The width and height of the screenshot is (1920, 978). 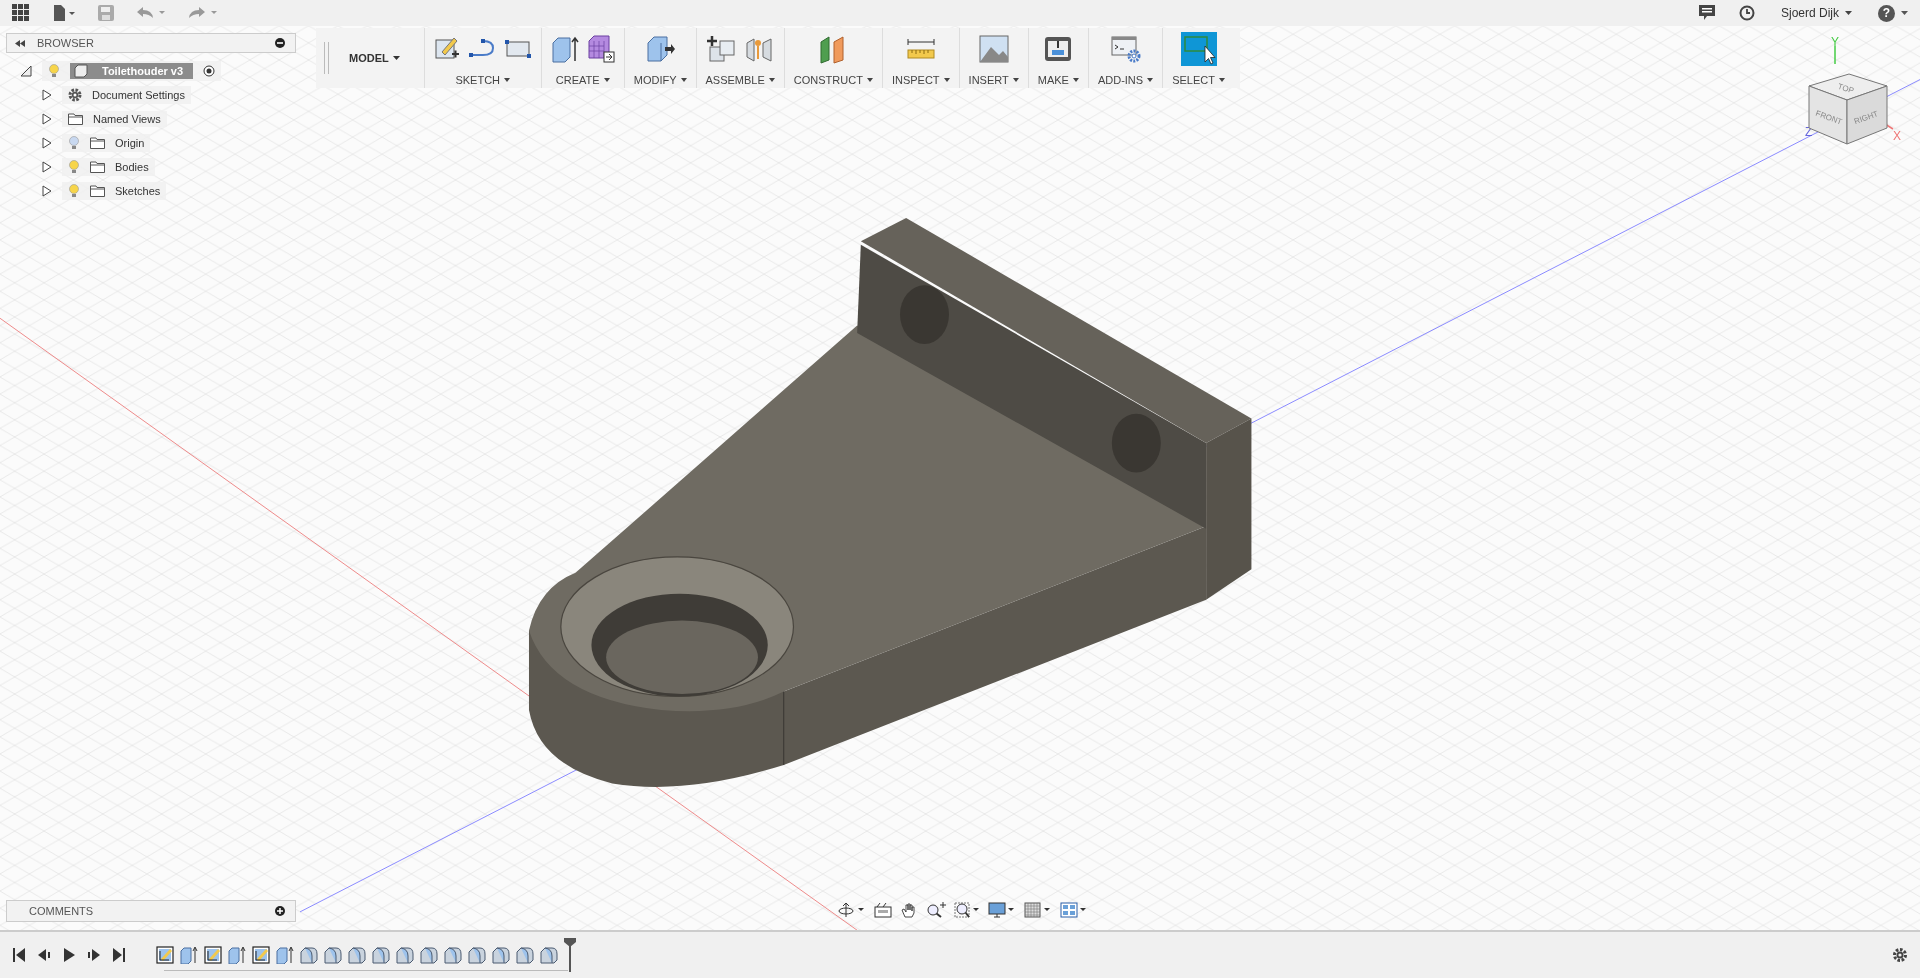 I want to click on toolbar-group-menu: ADD-INS, so click(x=1125, y=80).